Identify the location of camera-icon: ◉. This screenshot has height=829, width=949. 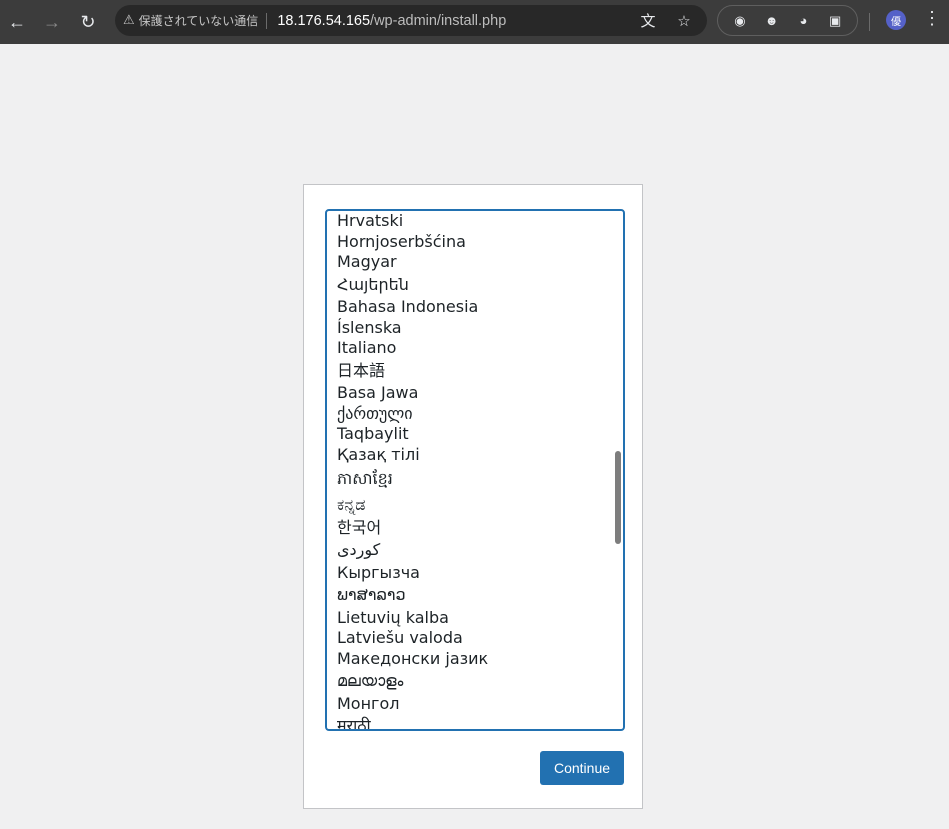
(740, 21).